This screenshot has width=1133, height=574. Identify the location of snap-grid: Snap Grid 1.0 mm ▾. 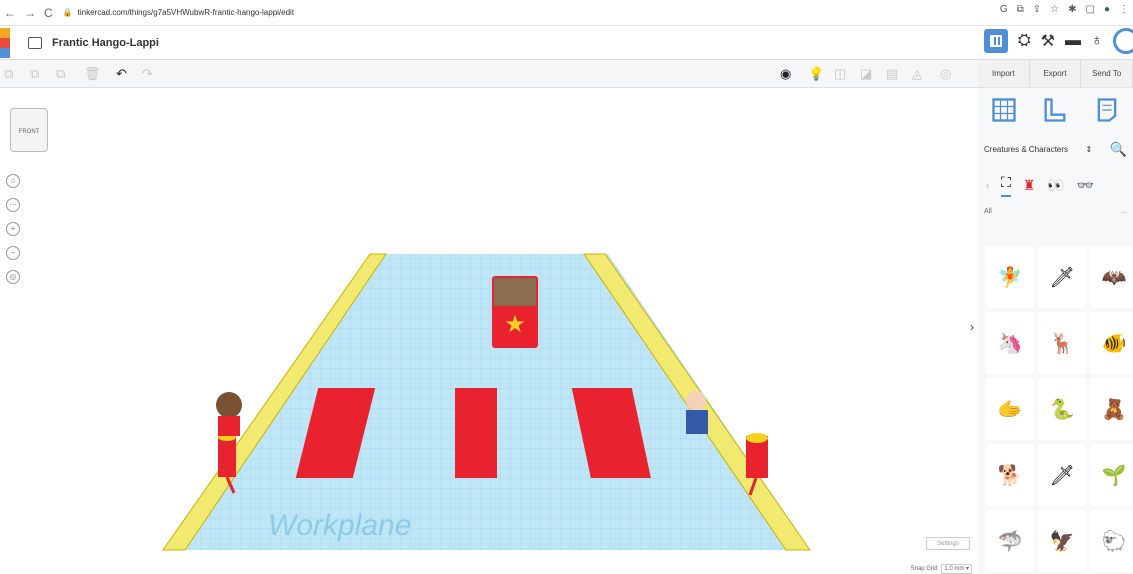
(941, 569).